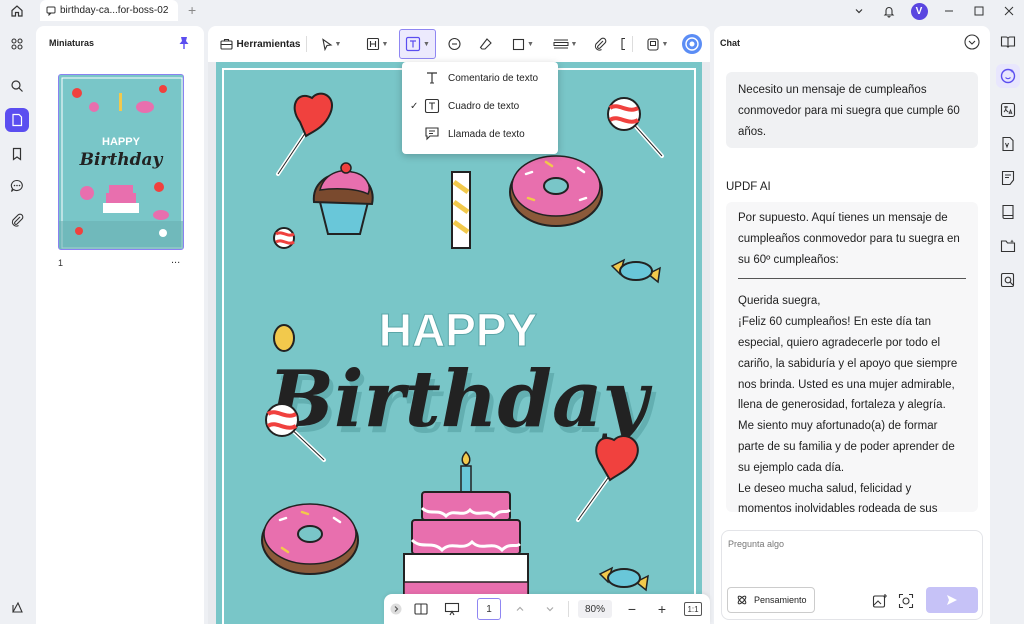 The height and width of the screenshot is (624, 1024). I want to click on rail-folder-button, so click(1008, 246).